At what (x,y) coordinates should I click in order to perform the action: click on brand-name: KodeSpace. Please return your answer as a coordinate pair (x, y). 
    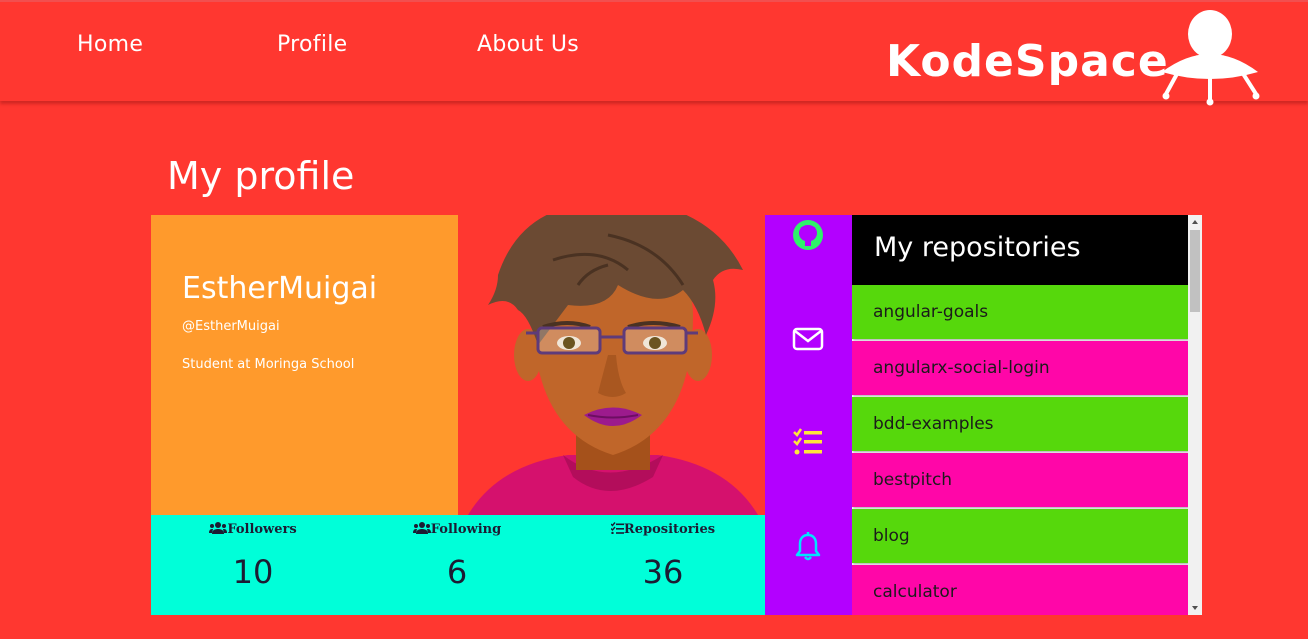
    Looking at the image, I should click on (1027, 61).